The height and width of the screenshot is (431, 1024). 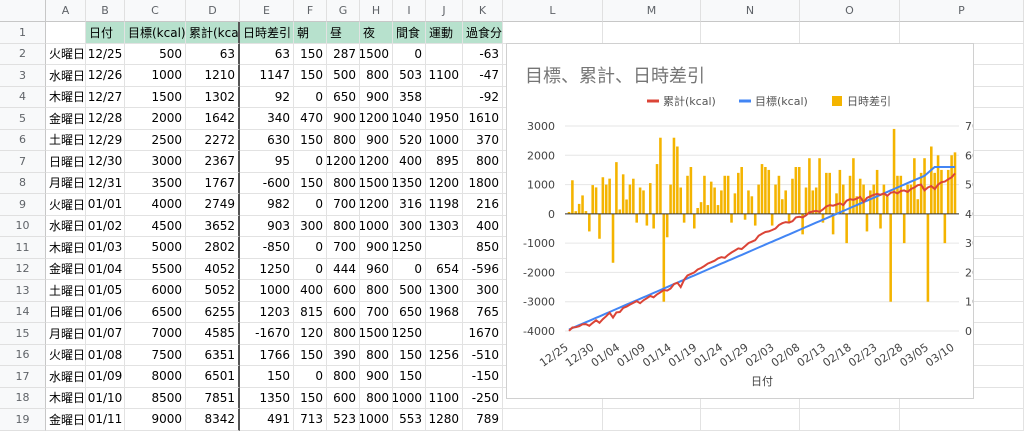 I want to click on table-cell: 12/26, so click(x=105, y=76).